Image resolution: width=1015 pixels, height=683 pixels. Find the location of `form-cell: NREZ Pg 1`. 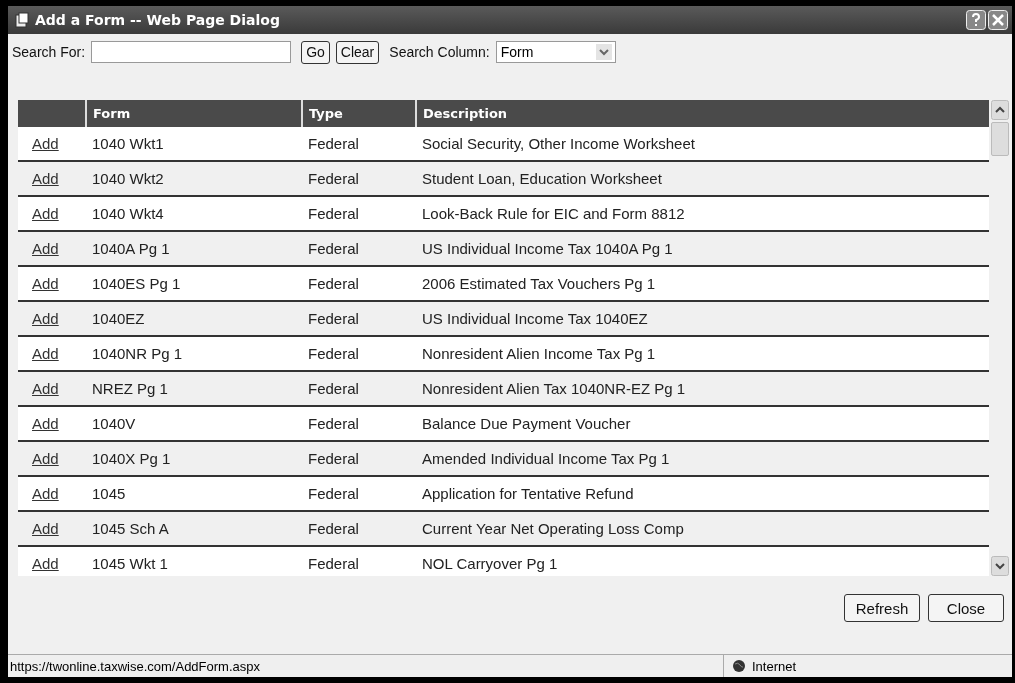

form-cell: NREZ Pg 1 is located at coordinates (194, 388).